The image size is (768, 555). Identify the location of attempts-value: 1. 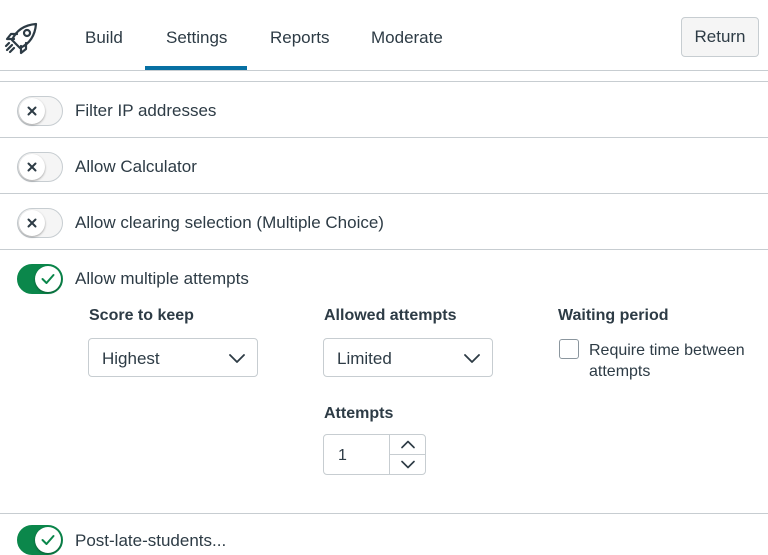
(342, 456).